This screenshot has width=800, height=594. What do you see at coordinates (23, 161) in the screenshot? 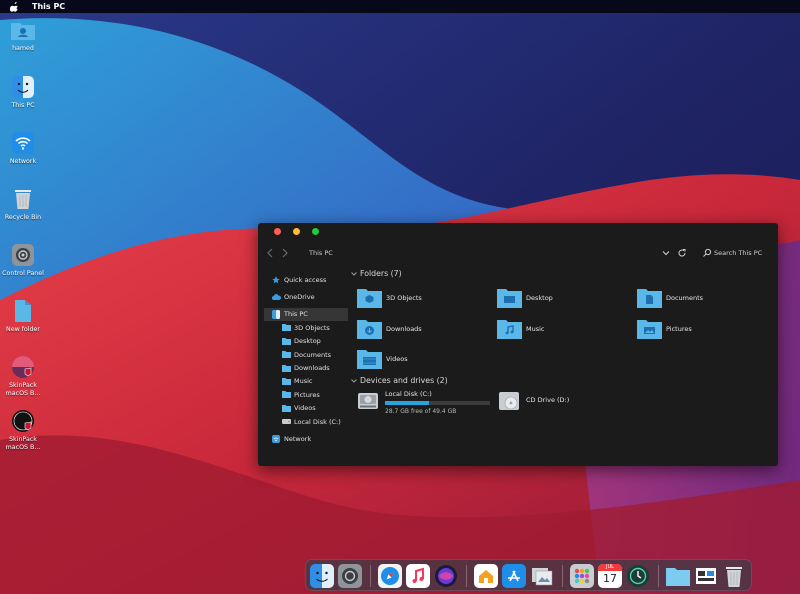
I see `desktop-icon-label: Network` at bounding box center [23, 161].